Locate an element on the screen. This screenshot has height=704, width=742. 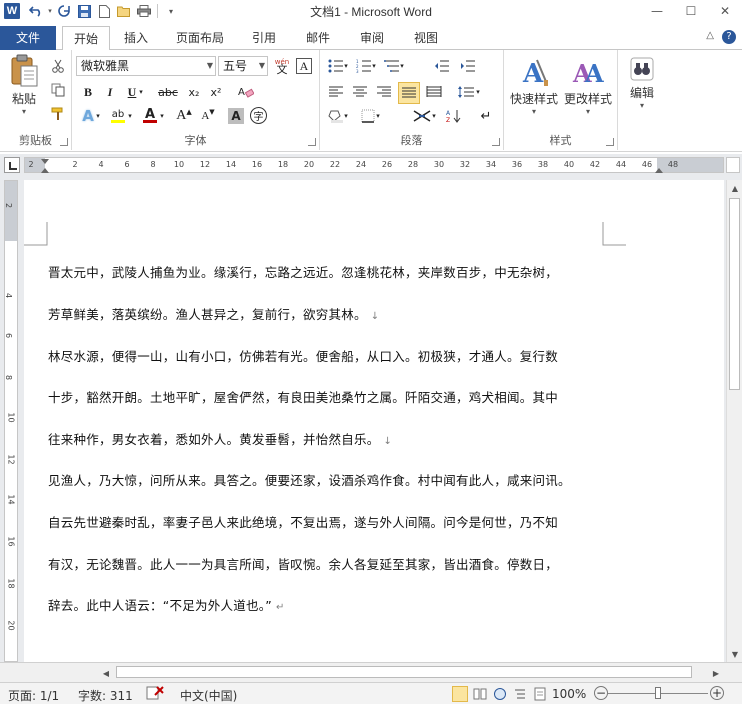
shading-dropdown-icon: ▾ is located at coordinates (346, 116).